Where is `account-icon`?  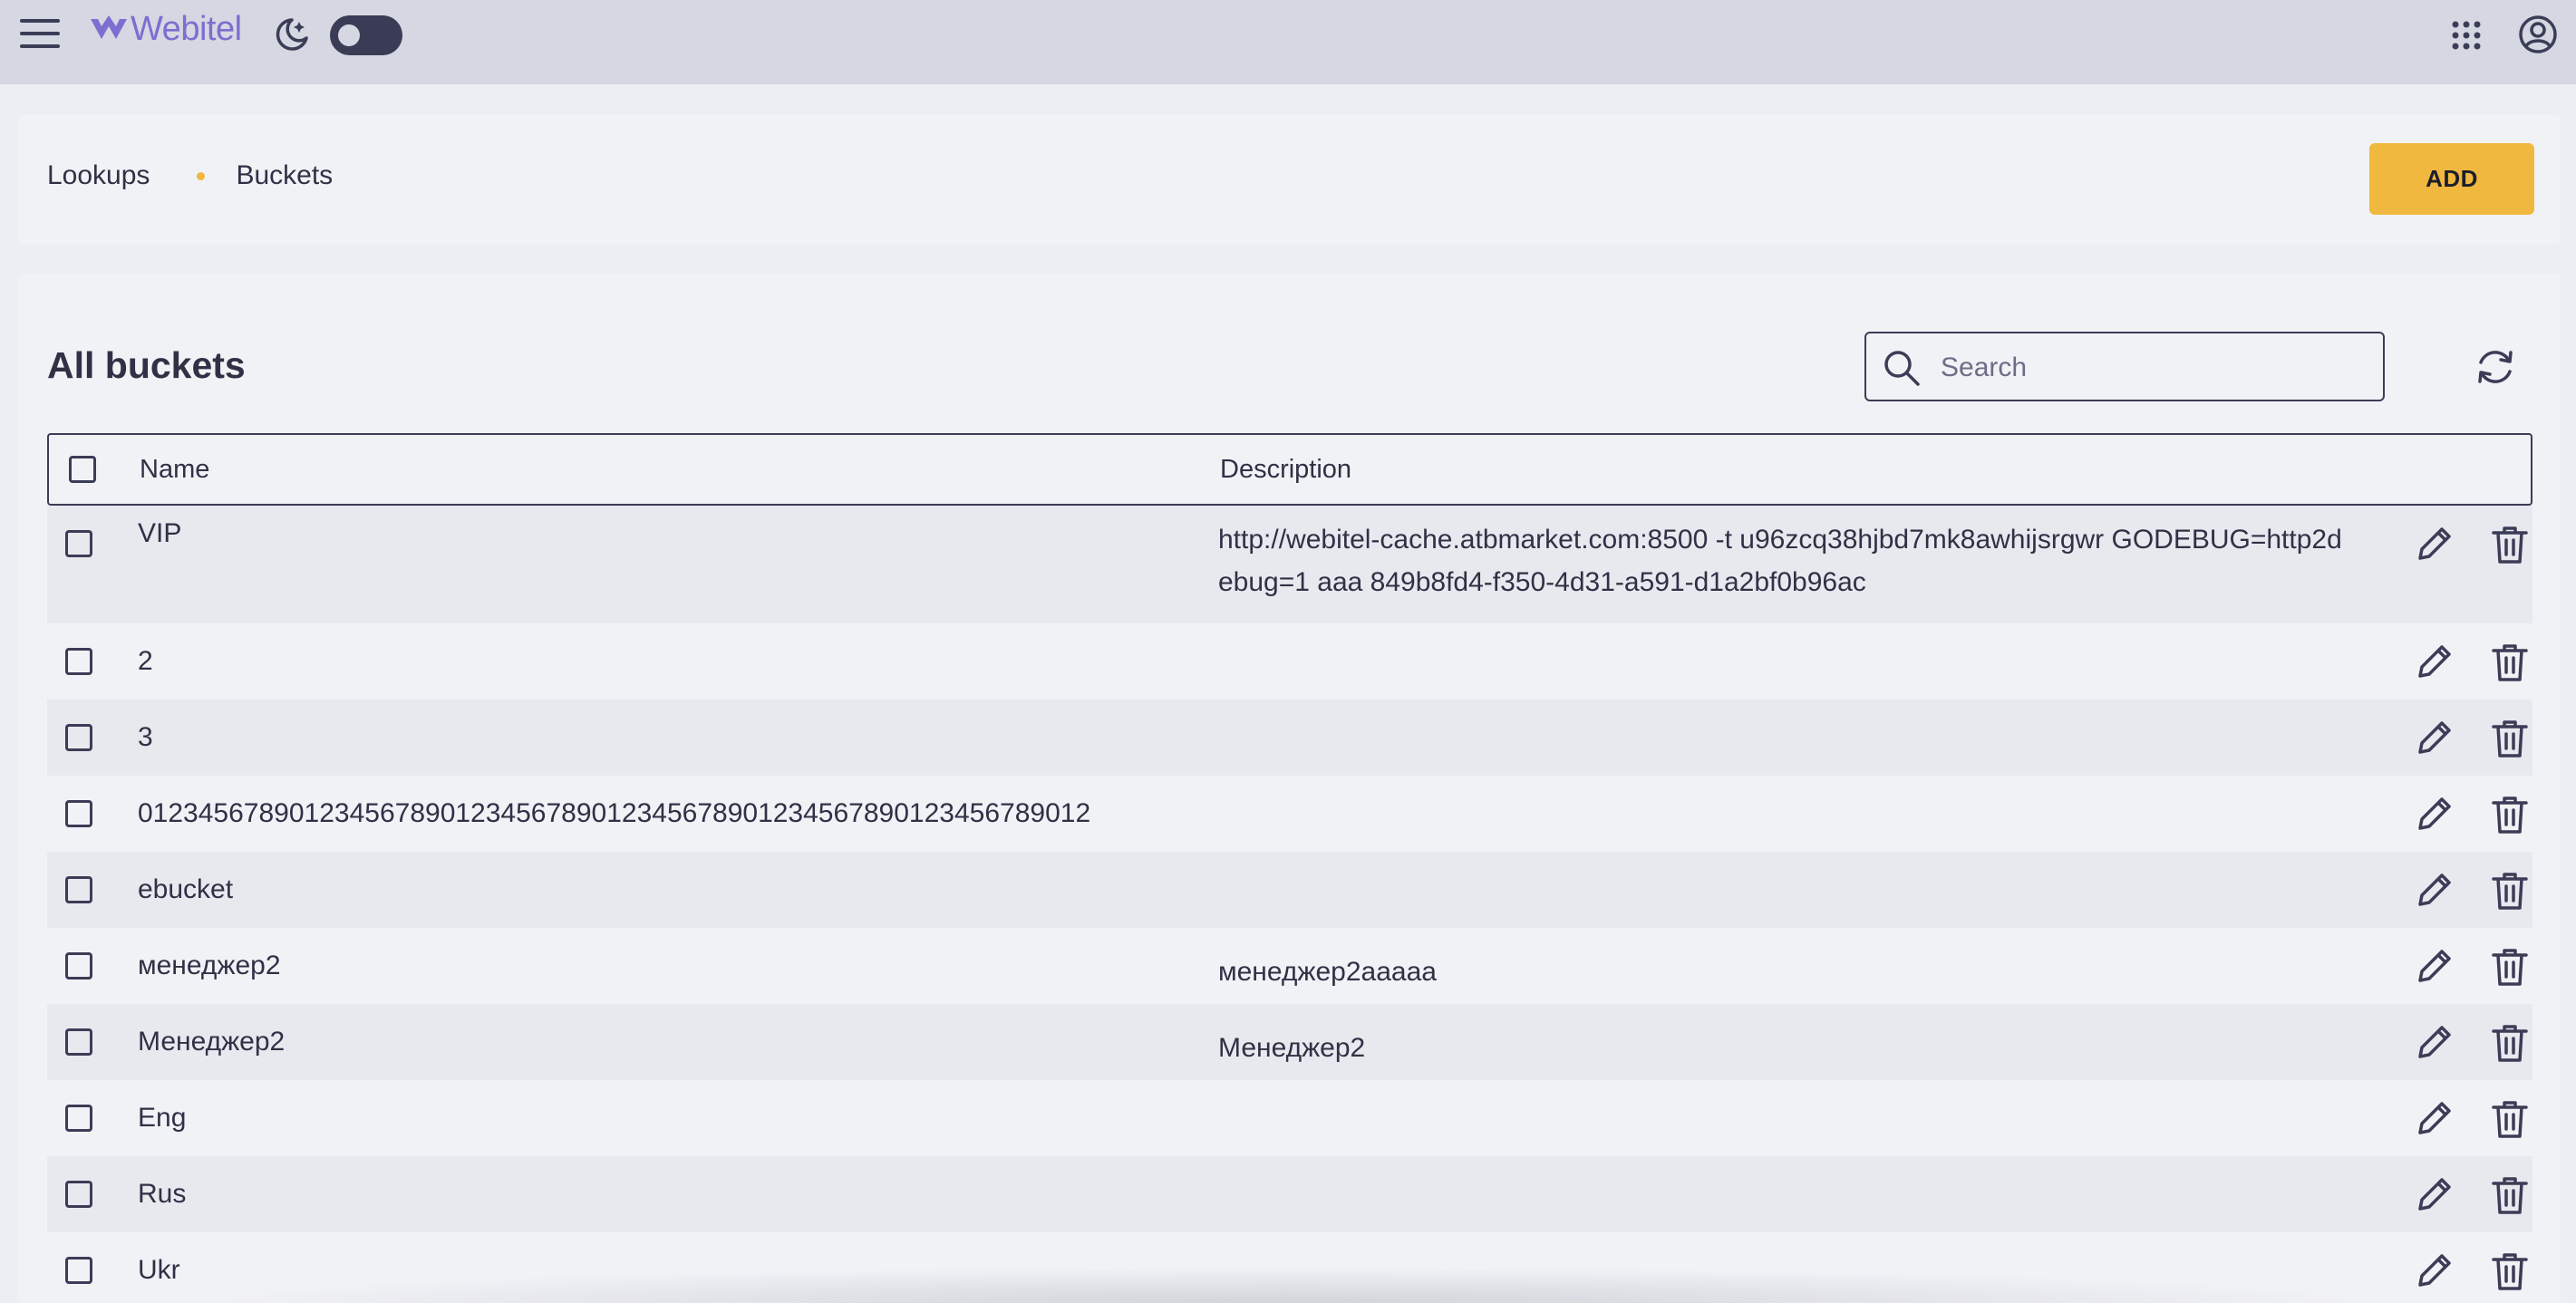
account-icon is located at coordinates (2538, 34).